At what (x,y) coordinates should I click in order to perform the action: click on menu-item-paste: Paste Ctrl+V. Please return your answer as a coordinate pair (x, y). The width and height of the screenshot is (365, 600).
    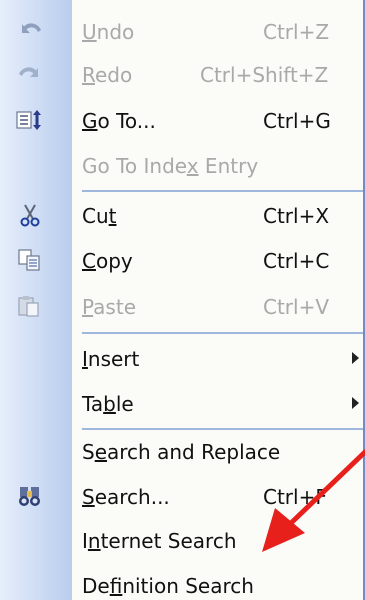
    Looking at the image, I should click on (181, 305).